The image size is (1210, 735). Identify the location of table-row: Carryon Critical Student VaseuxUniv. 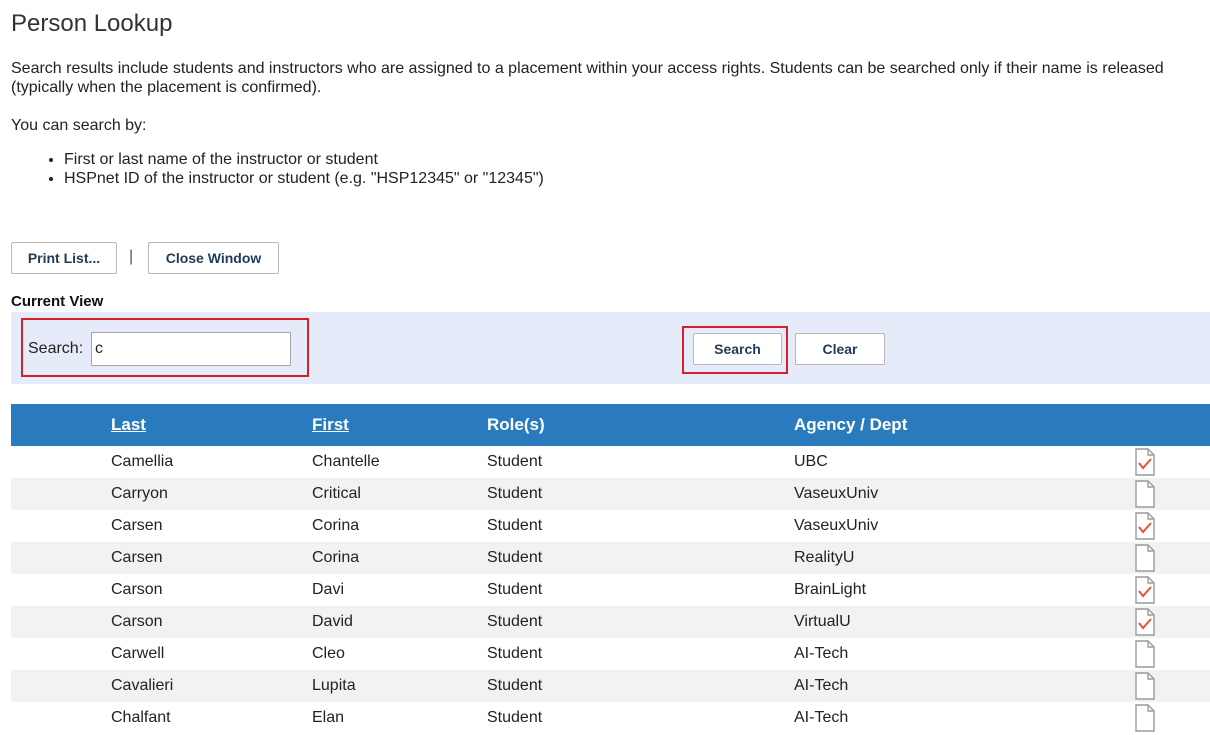
(610, 494).